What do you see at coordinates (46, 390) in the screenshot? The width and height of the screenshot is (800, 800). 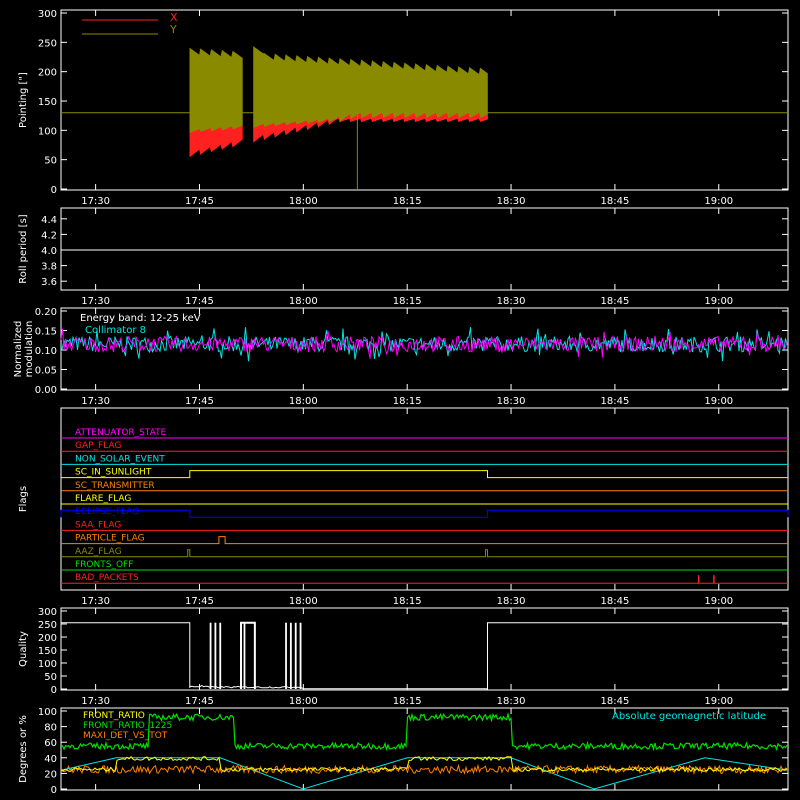 I see `modulation-ytick-label: 0.00` at bounding box center [46, 390].